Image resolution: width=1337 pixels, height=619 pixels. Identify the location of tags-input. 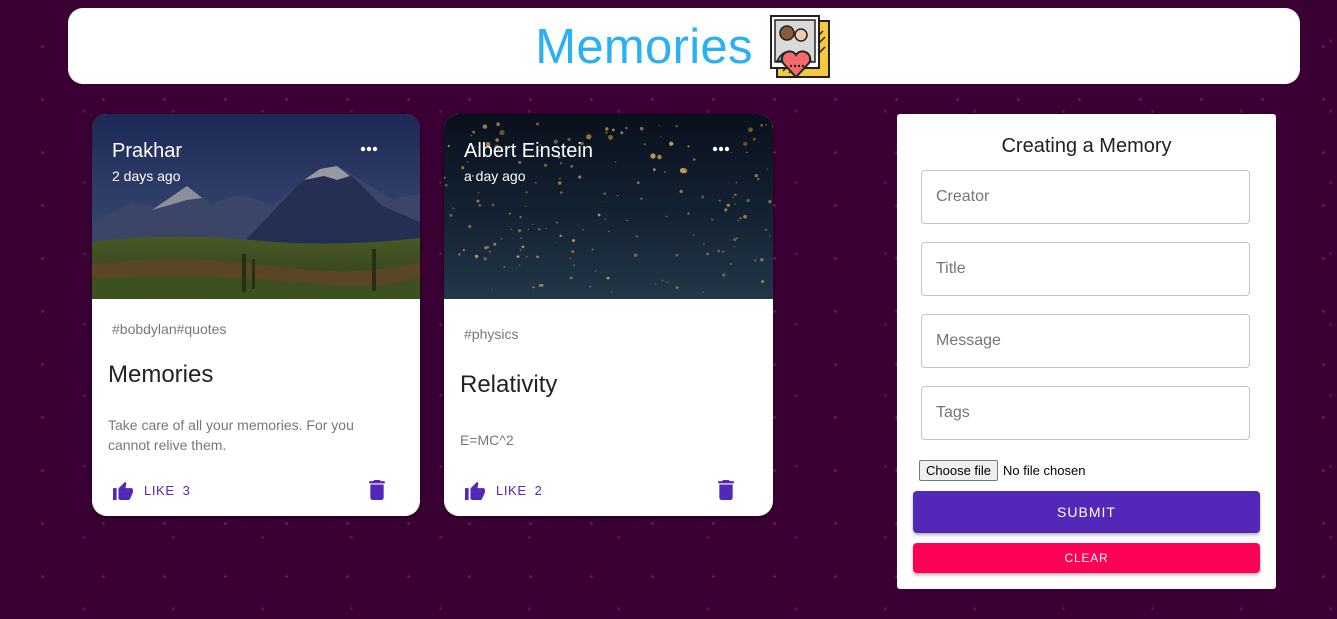
(1085, 413).